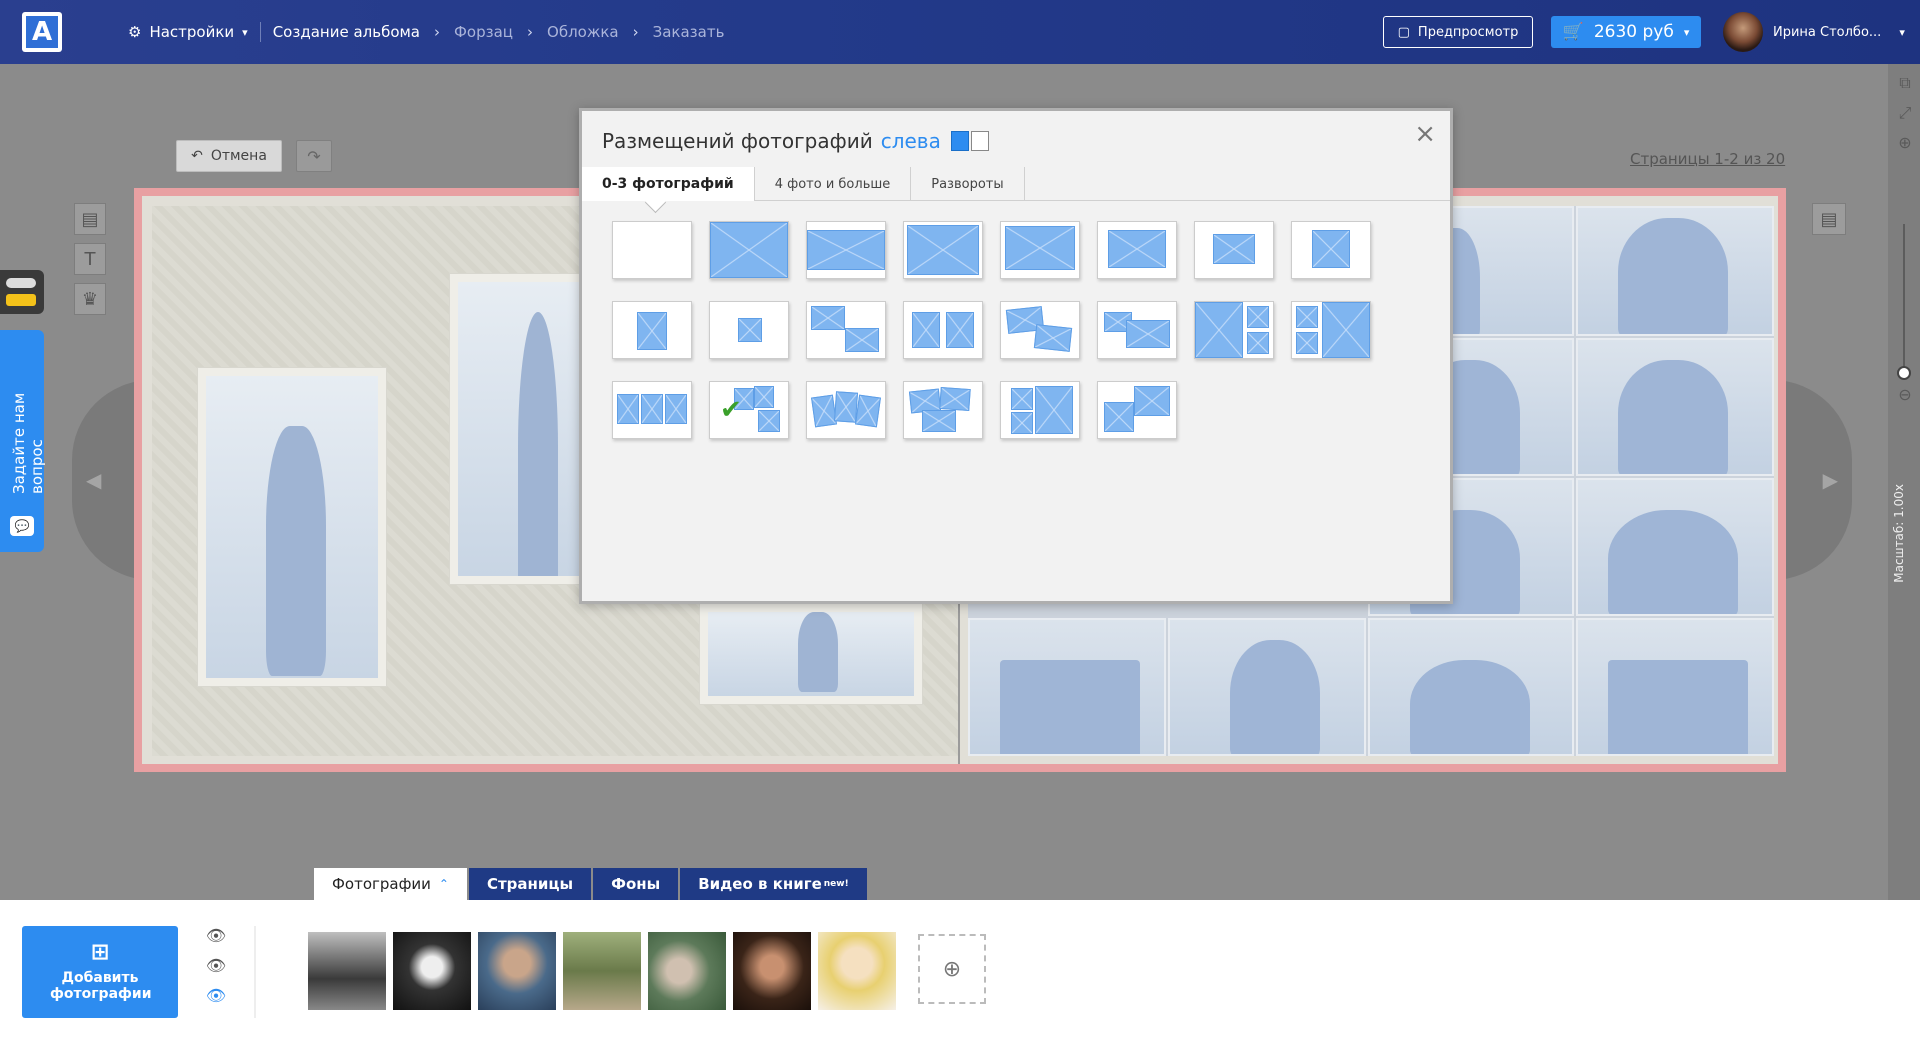 The height and width of the screenshot is (1042, 1920). Describe the element at coordinates (192, 32) in the screenshot. I see `settings-label: Настройки` at that location.